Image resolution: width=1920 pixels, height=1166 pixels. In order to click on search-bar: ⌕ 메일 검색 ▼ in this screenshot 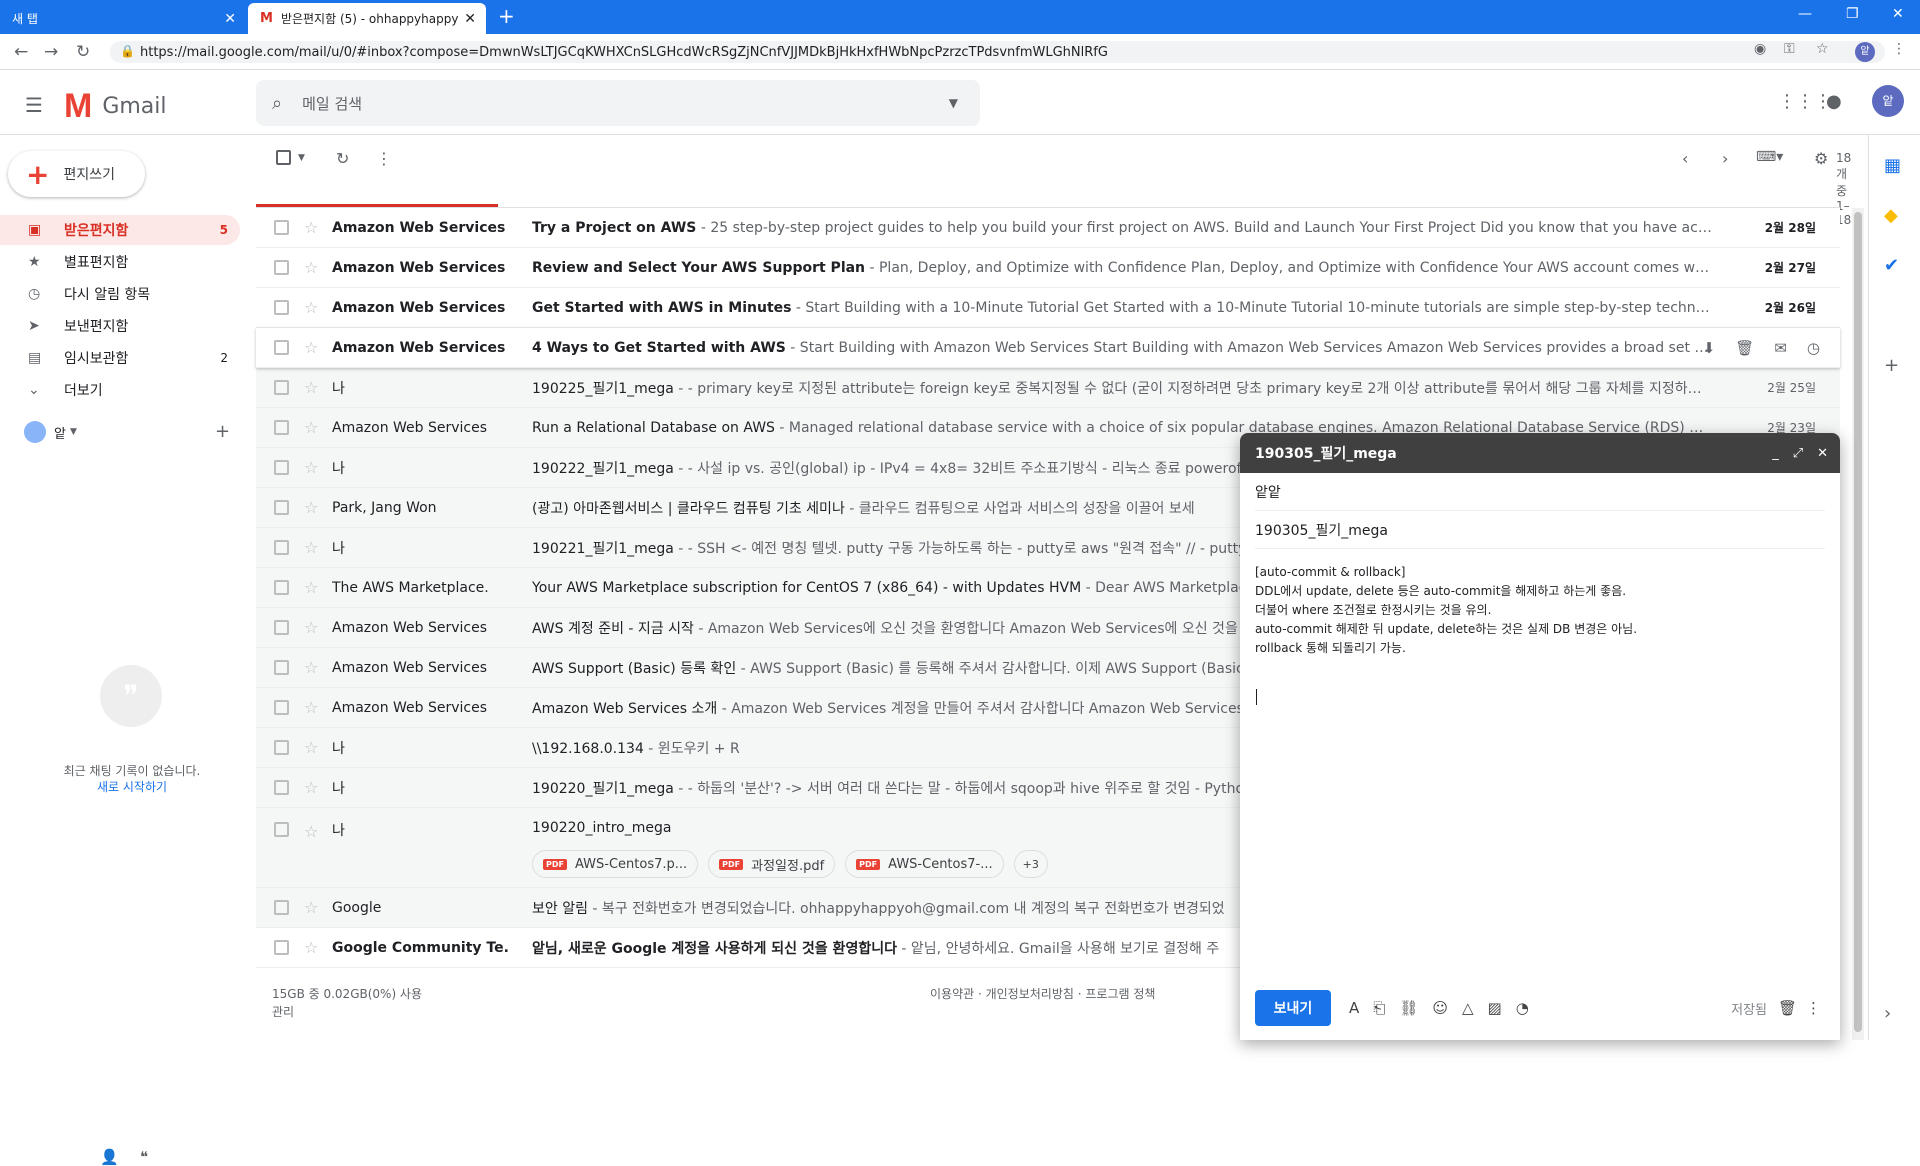, I will do `click(618, 103)`.